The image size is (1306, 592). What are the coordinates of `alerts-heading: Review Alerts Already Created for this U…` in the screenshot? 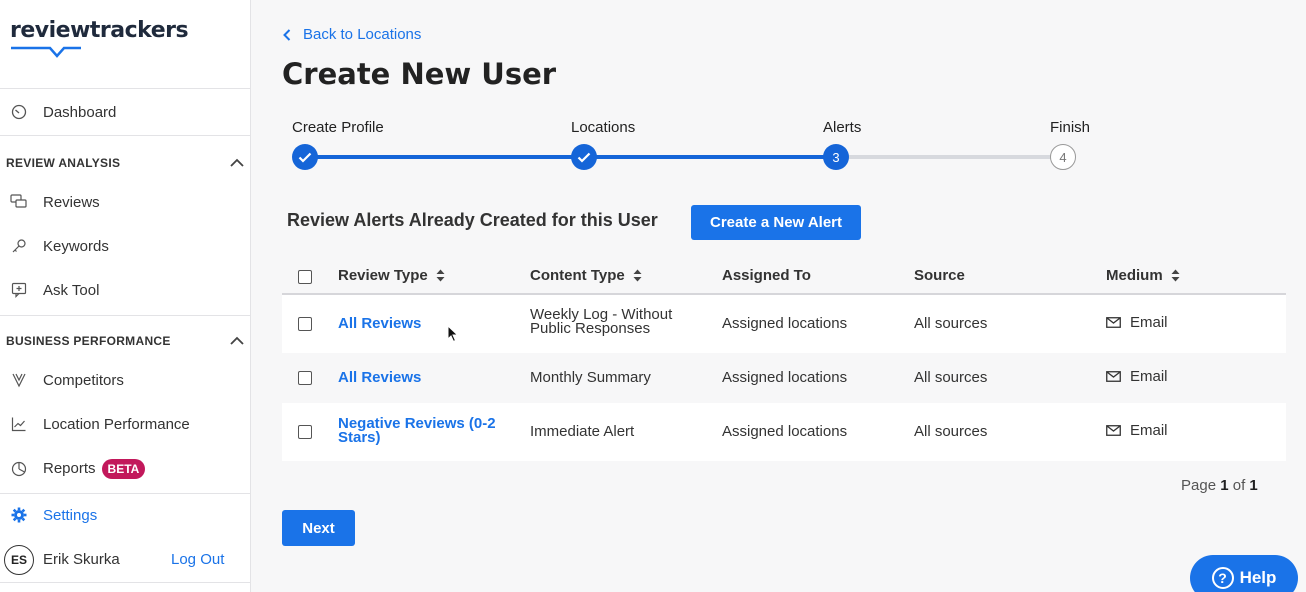 It's located at (472, 220).